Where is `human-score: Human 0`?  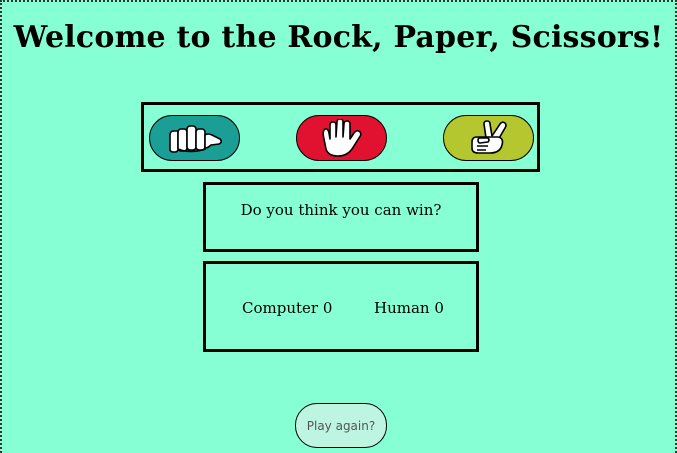
human-score: Human 0 is located at coordinates (409, 308).